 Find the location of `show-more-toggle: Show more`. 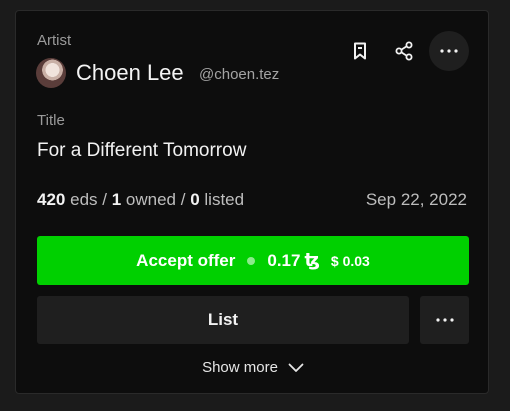

show-more-toggle: Show more is located at coordinates (253, 367).